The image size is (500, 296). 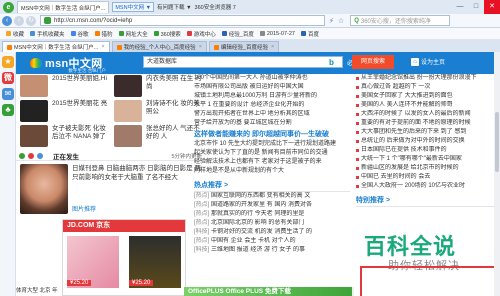 What do you see at coordinates (182, 20) in the screenshot?
I see `url-input: http://cn.msn.com/?ocid=iehp` at bounding box center [182, 20].